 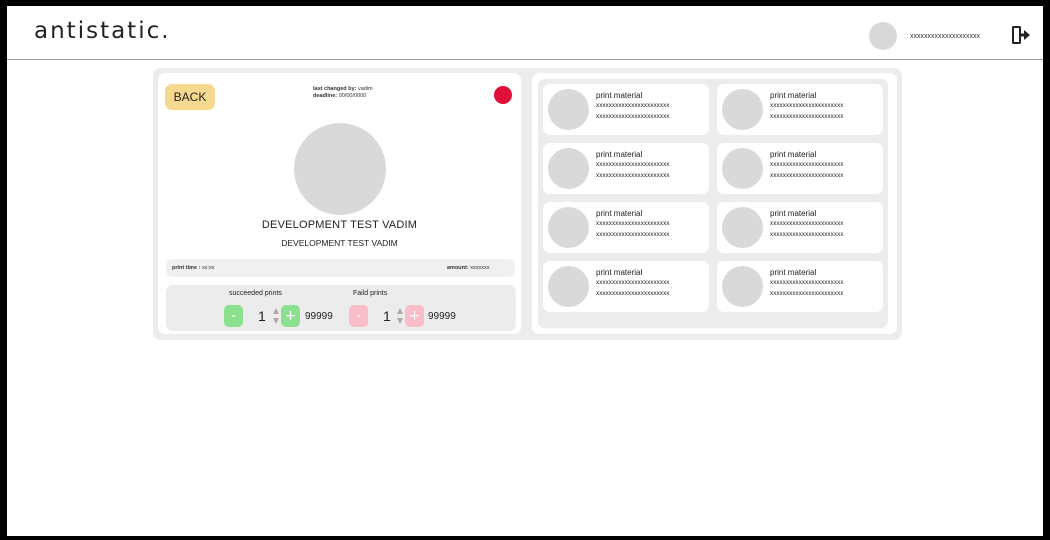 I want to click on logo: antistatic., so click(x=102, y=31).